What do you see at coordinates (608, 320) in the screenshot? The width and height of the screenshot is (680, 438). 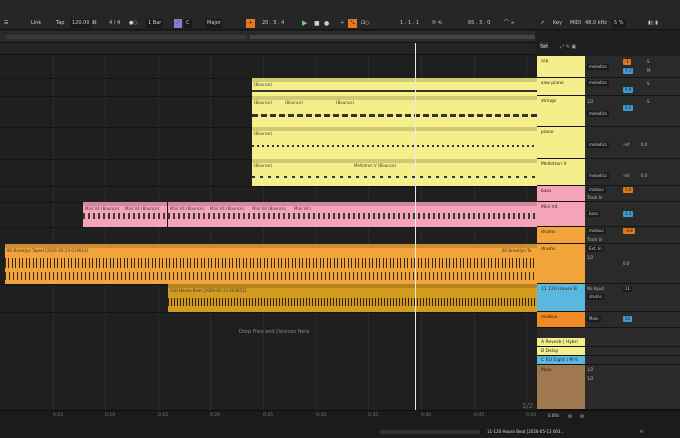 I see `track-header-mixbus: mixbus Main 12` at bounding box center [608, 320].